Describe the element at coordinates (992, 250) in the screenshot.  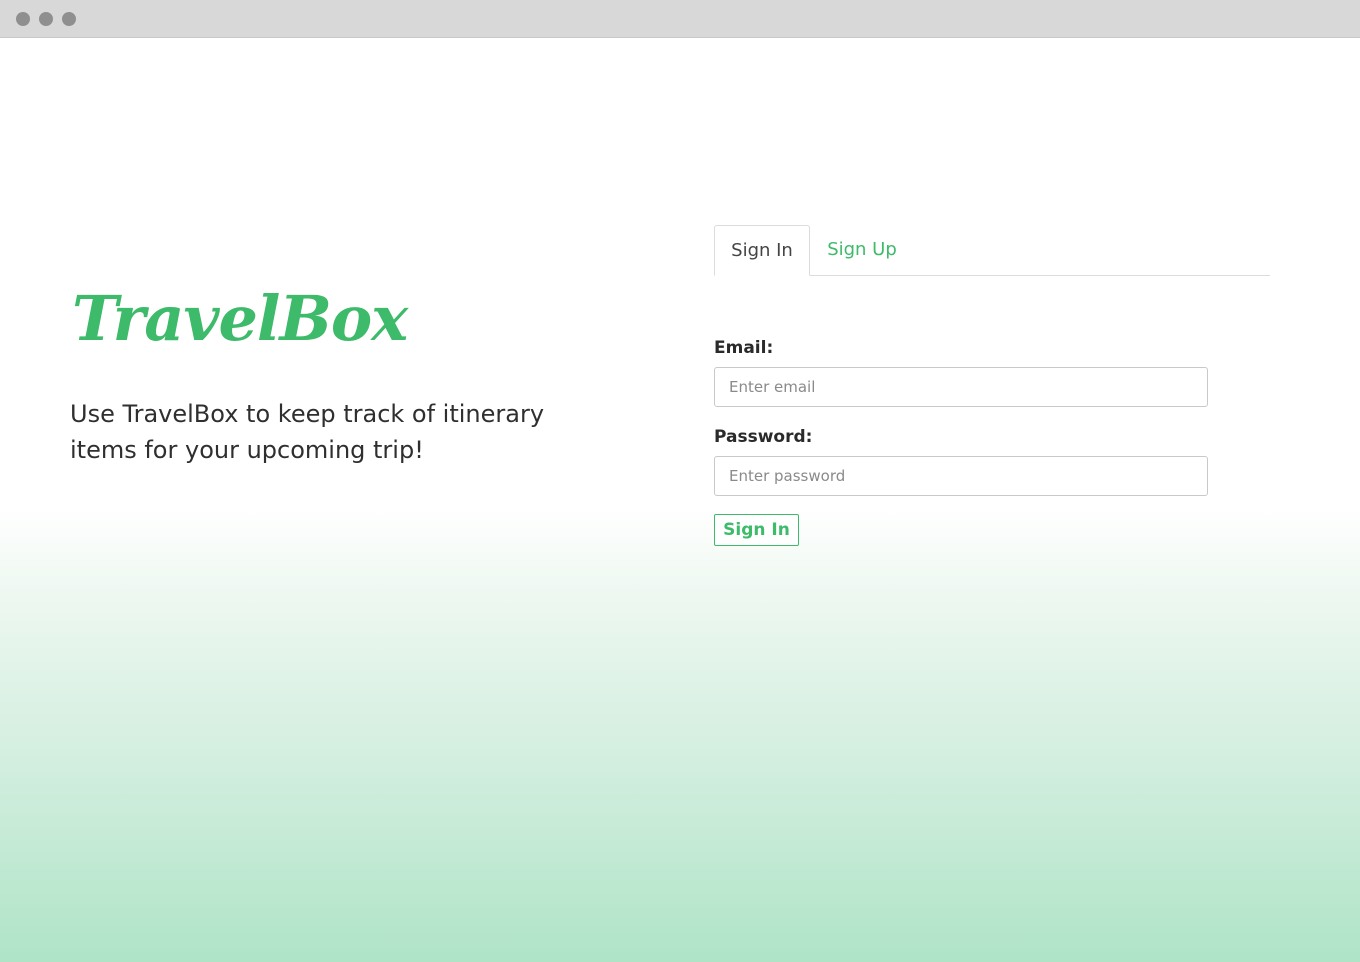
I see `auth-tabs: Sign In Sign Up` at that location.